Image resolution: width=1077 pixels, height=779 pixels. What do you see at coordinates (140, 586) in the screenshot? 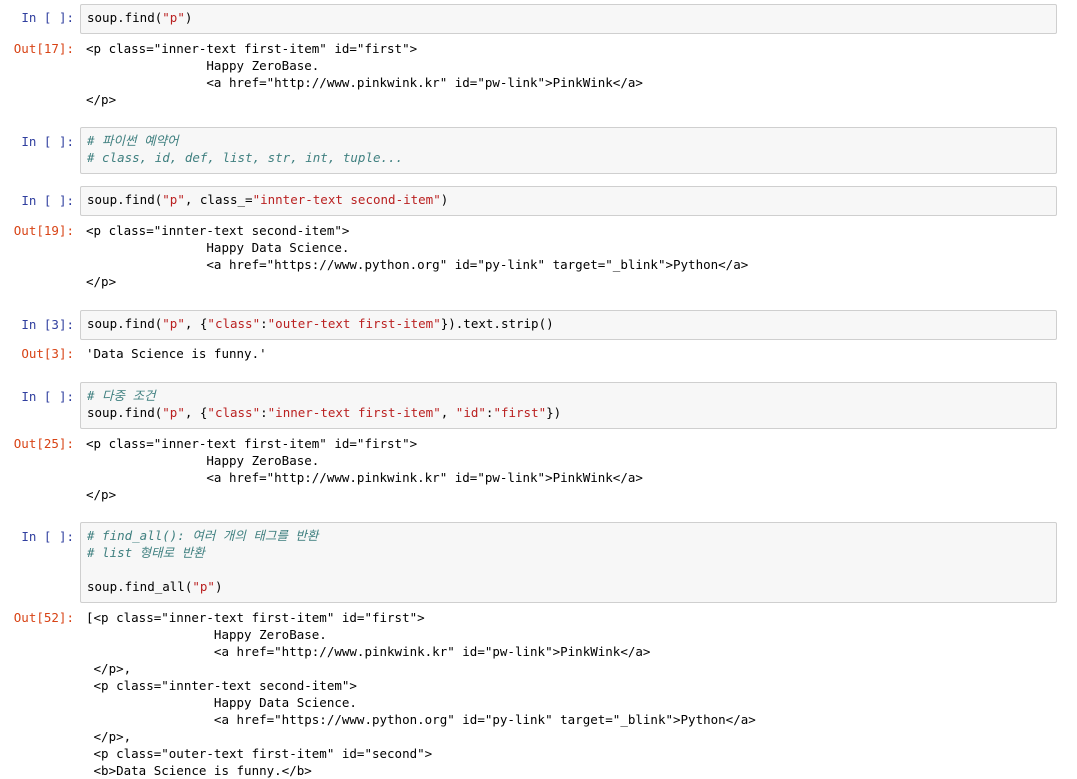
I see `code-token: soup.find_all(` at bounding box center [140, 586].